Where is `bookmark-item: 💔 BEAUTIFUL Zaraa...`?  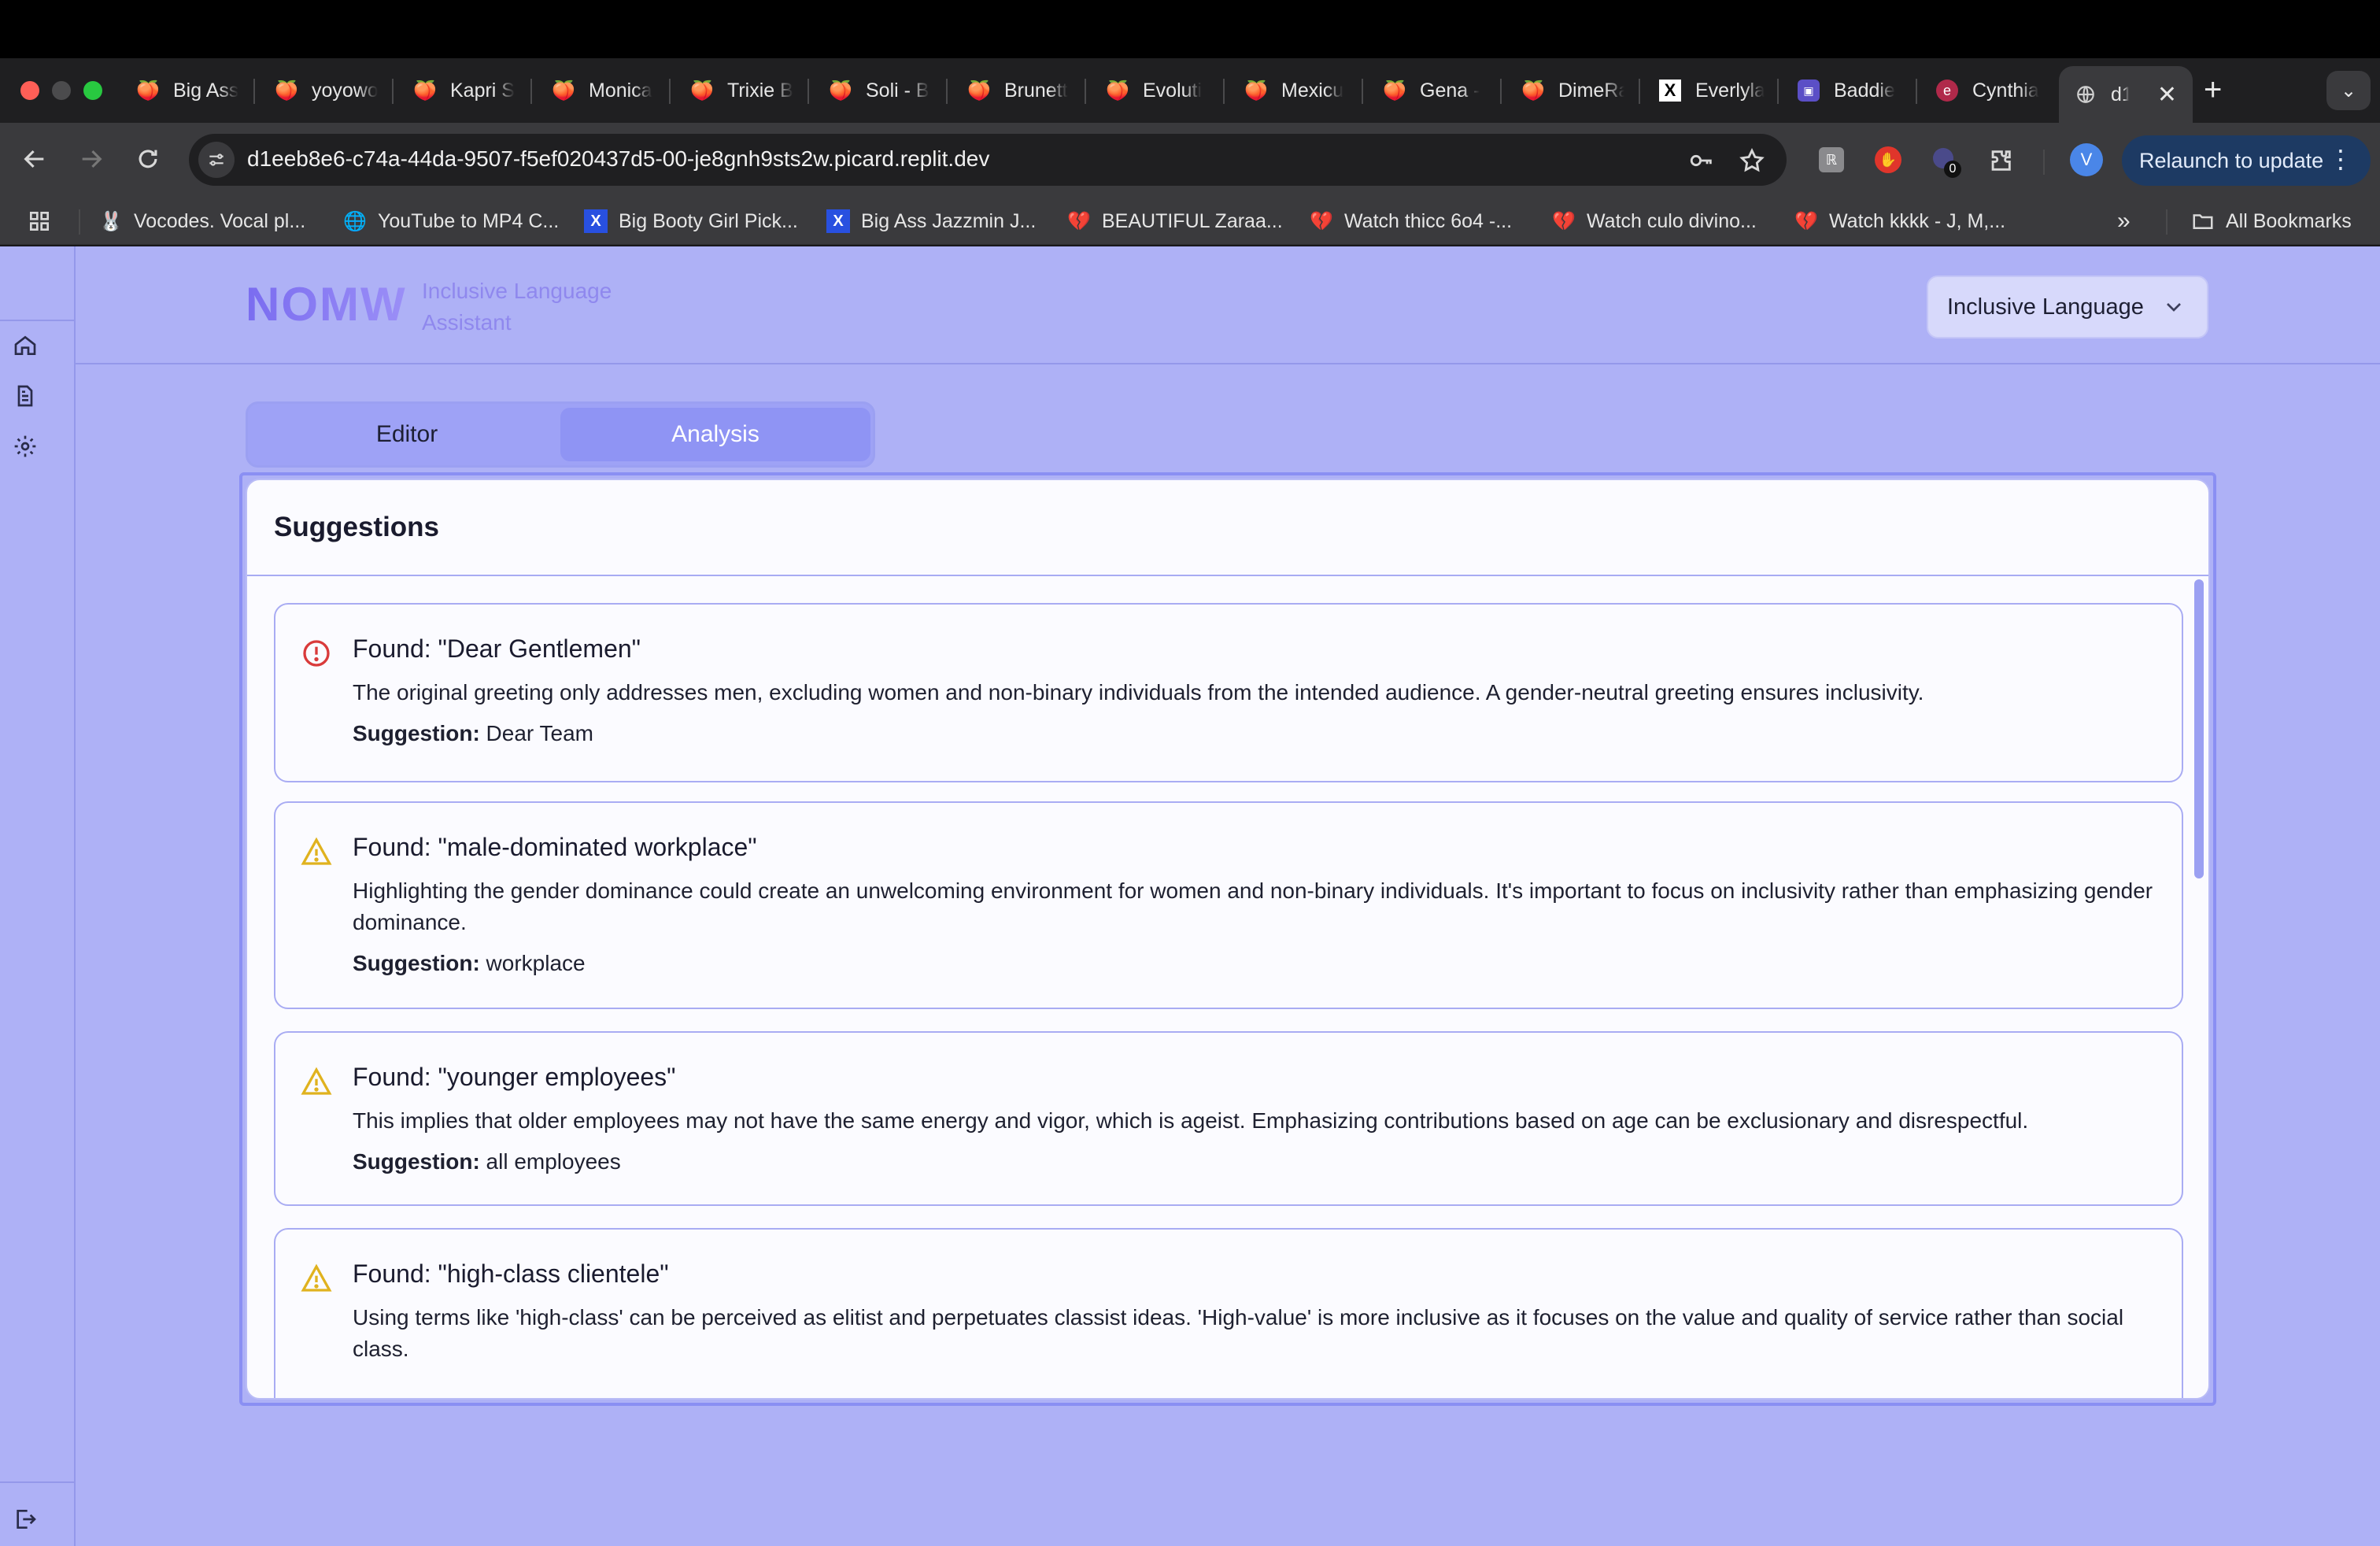
bookmark-item: 💔 BEAUTIFUL Zaraa... is located at coordinates (1175, 221).